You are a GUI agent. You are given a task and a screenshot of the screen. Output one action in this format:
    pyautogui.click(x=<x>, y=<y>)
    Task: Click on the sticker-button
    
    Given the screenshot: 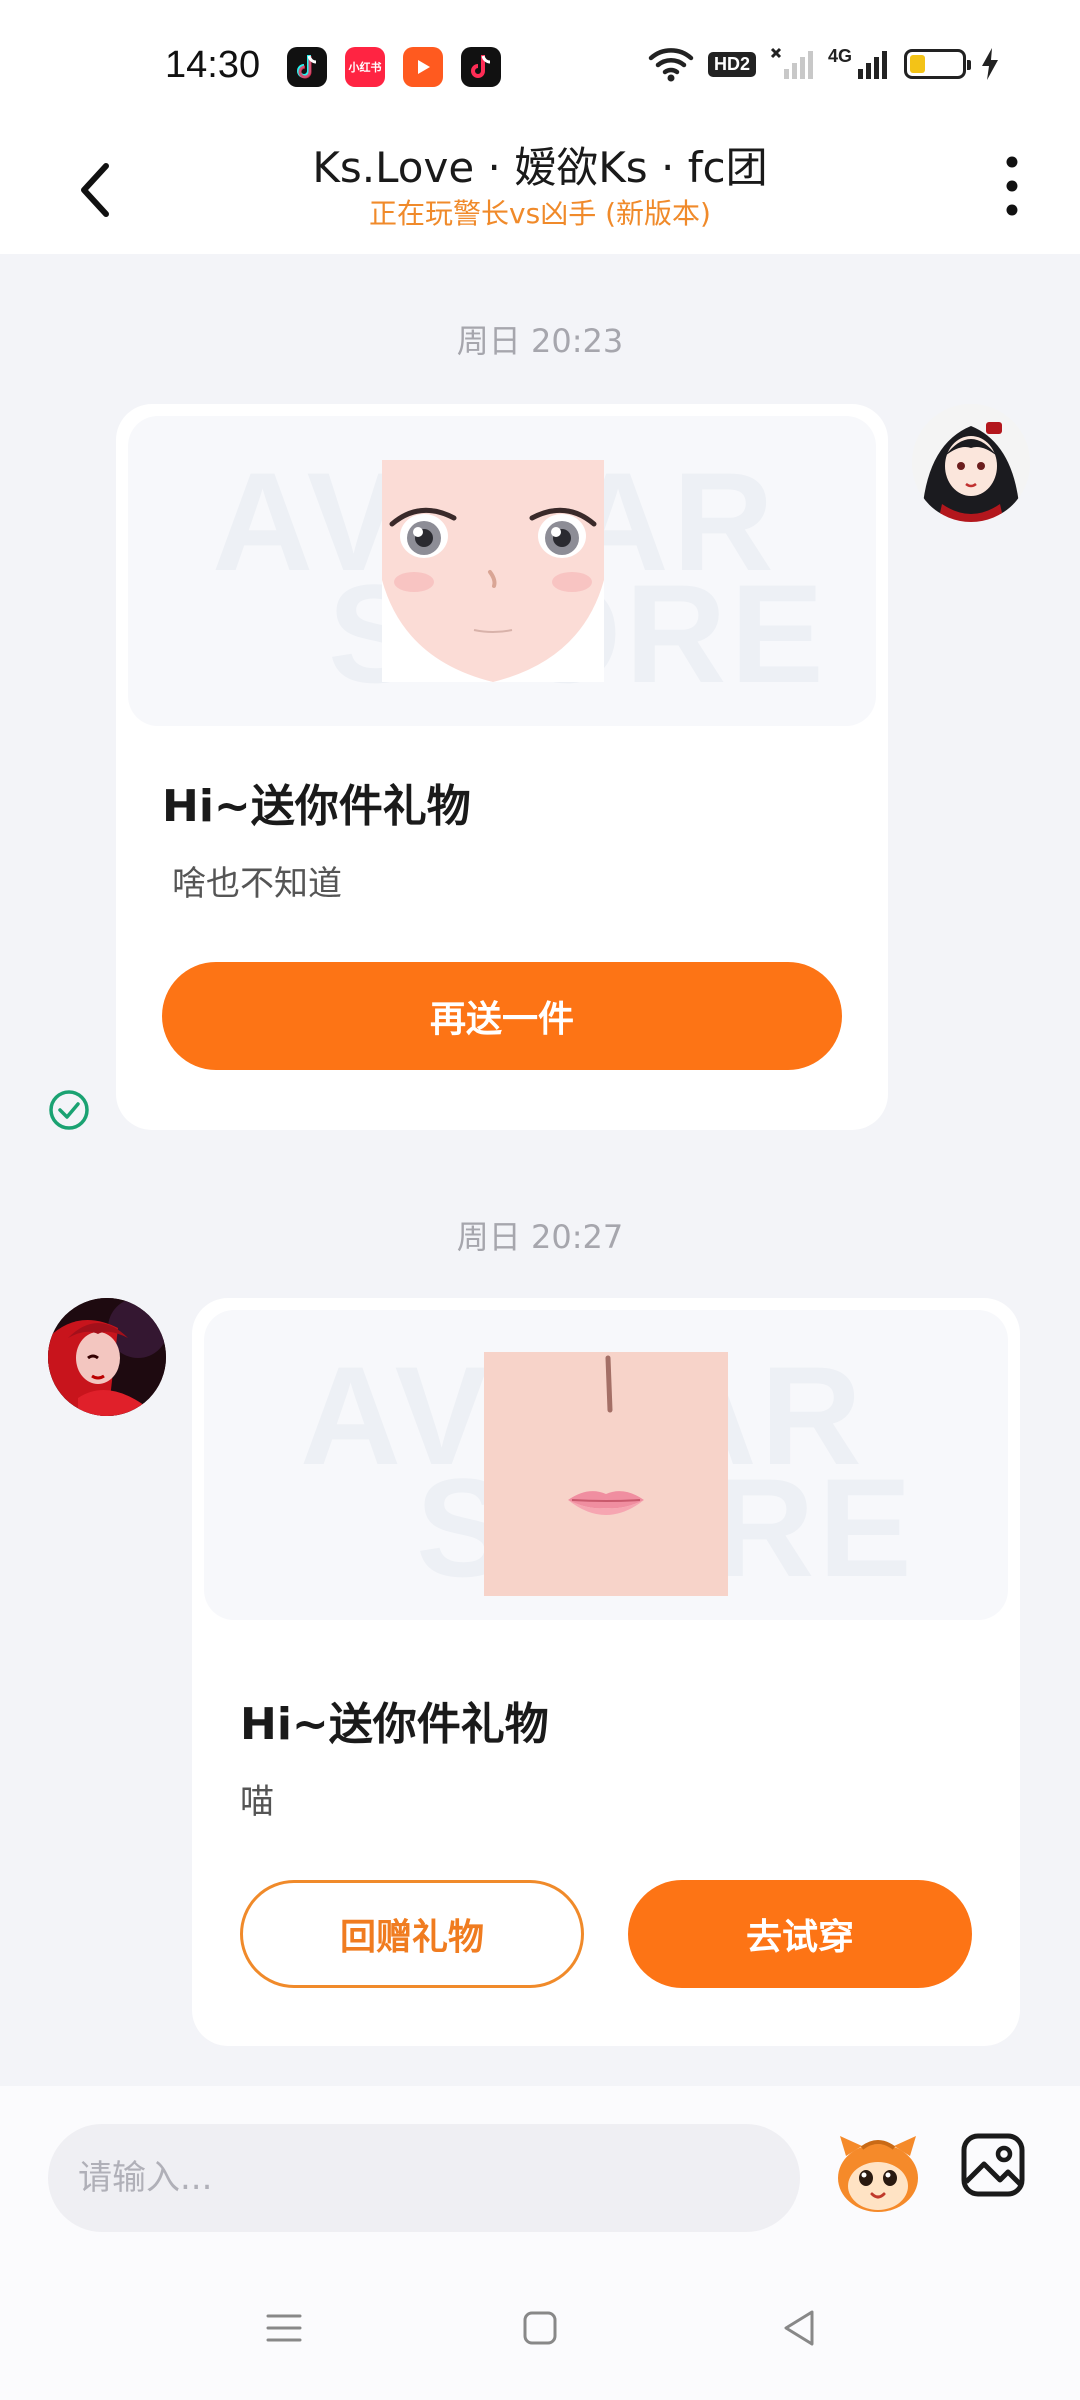 What is the action you would take?
    pyautogui.click(x=878, y=2172)
    